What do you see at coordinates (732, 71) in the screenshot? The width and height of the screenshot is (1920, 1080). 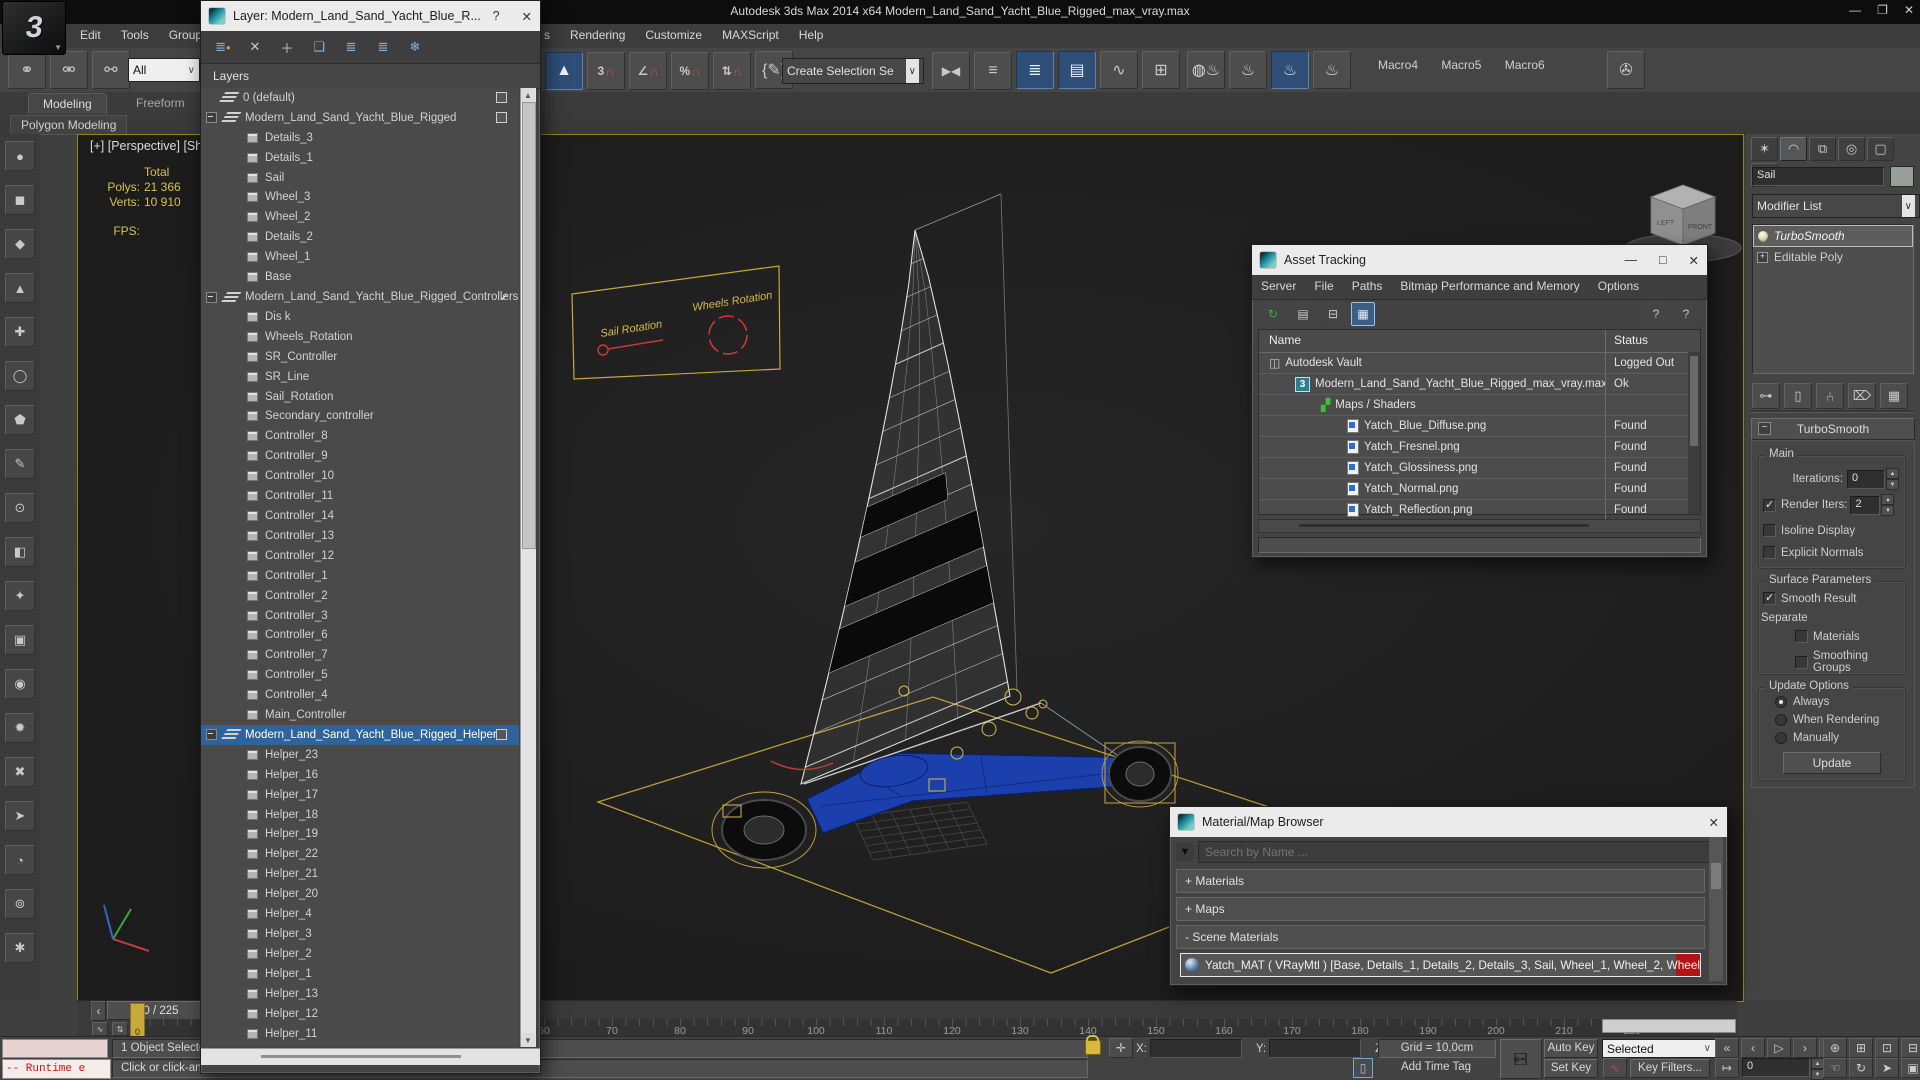 I see `spinner-snap-toggle-icon: ⇅ ∩` at bounding box center [732, 71].